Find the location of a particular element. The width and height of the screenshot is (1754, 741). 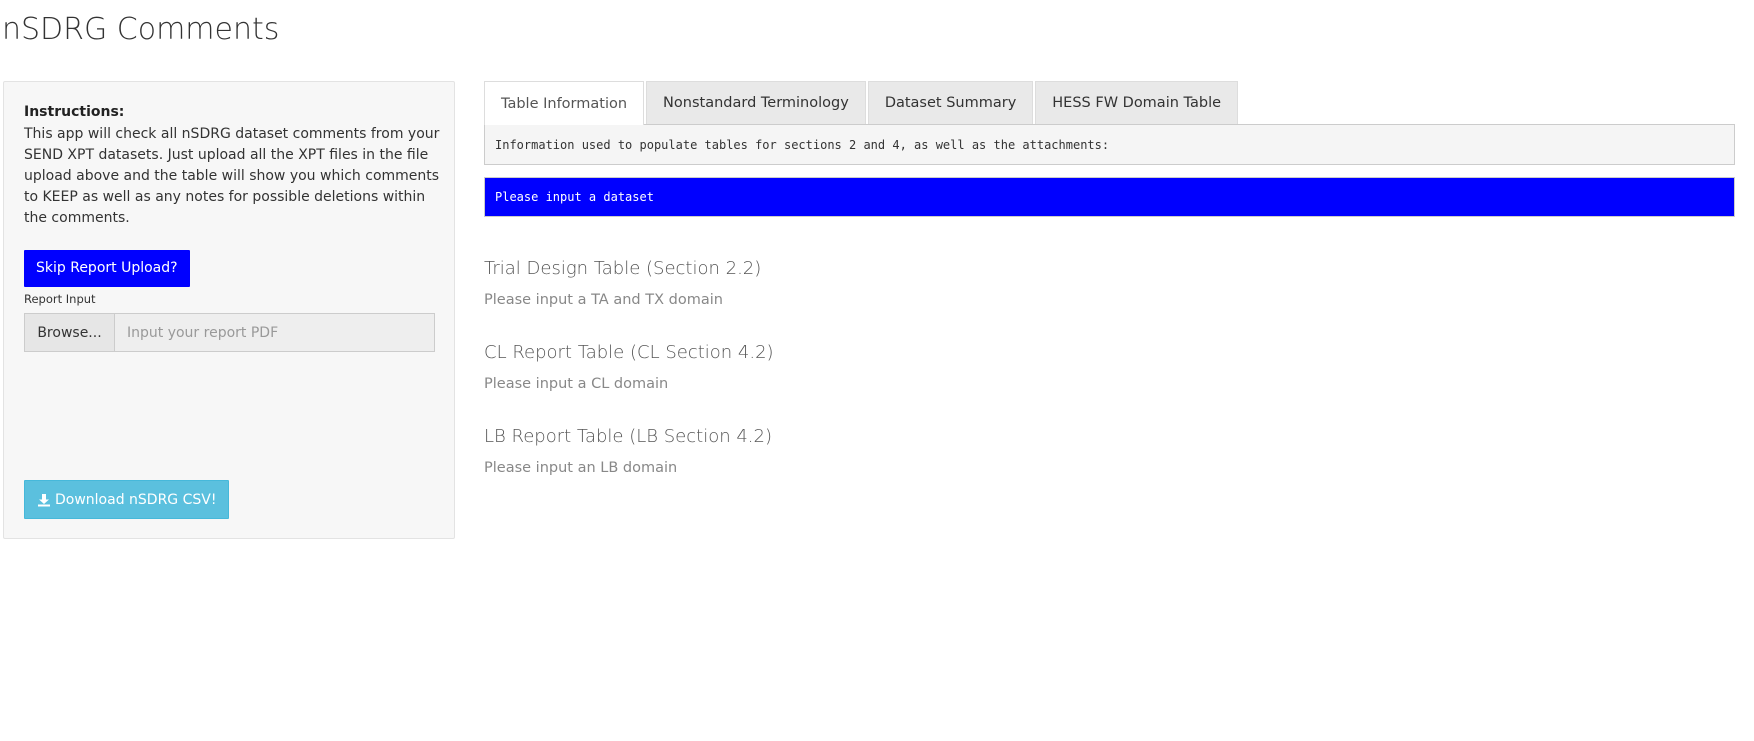

page-title: nSDRG Comments is located at coordinates (141, 29).